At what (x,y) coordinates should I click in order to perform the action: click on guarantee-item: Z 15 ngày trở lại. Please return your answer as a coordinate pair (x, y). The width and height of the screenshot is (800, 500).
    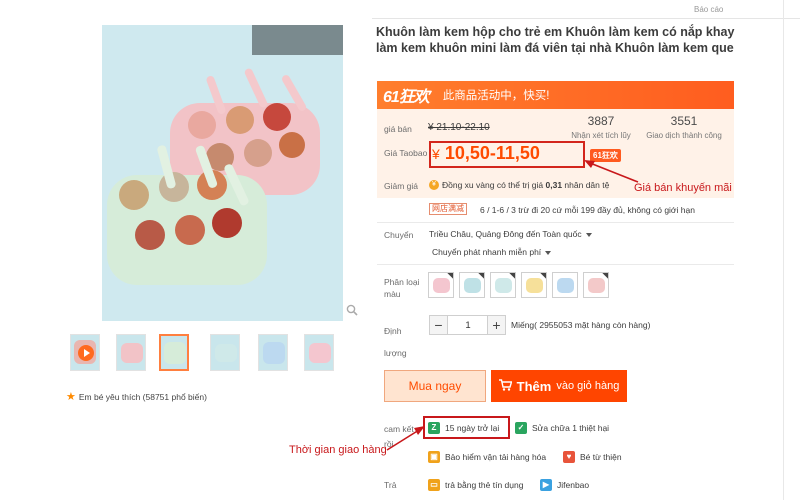
    Looking at the image, I should click on (463, 428).